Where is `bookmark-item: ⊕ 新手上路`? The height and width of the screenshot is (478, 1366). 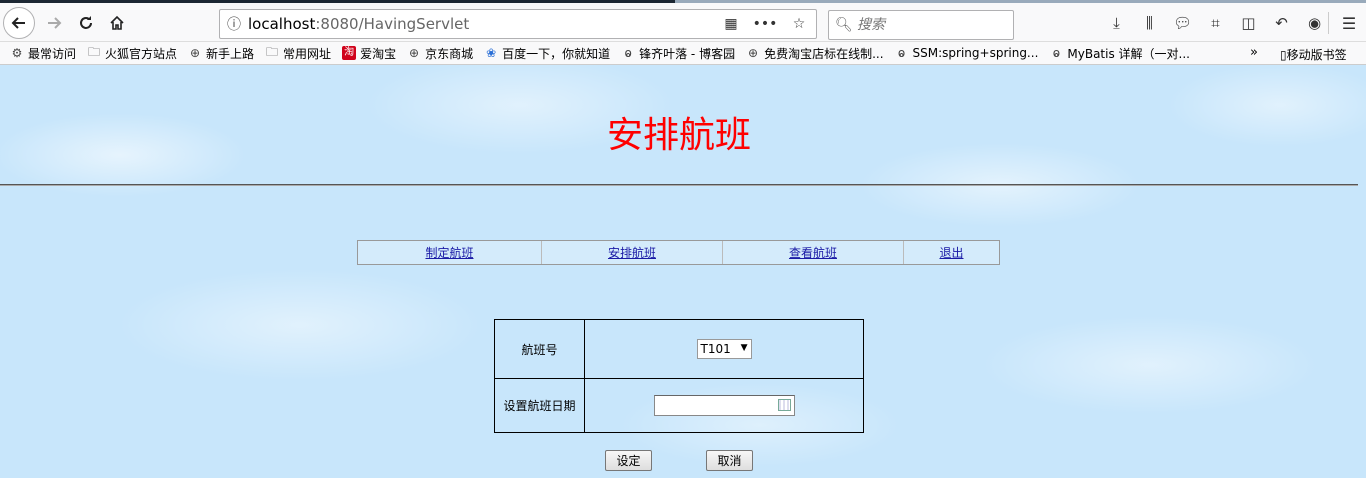 bookmark-item: ⊕ 新手上路 is located at coordinates (221, 53).